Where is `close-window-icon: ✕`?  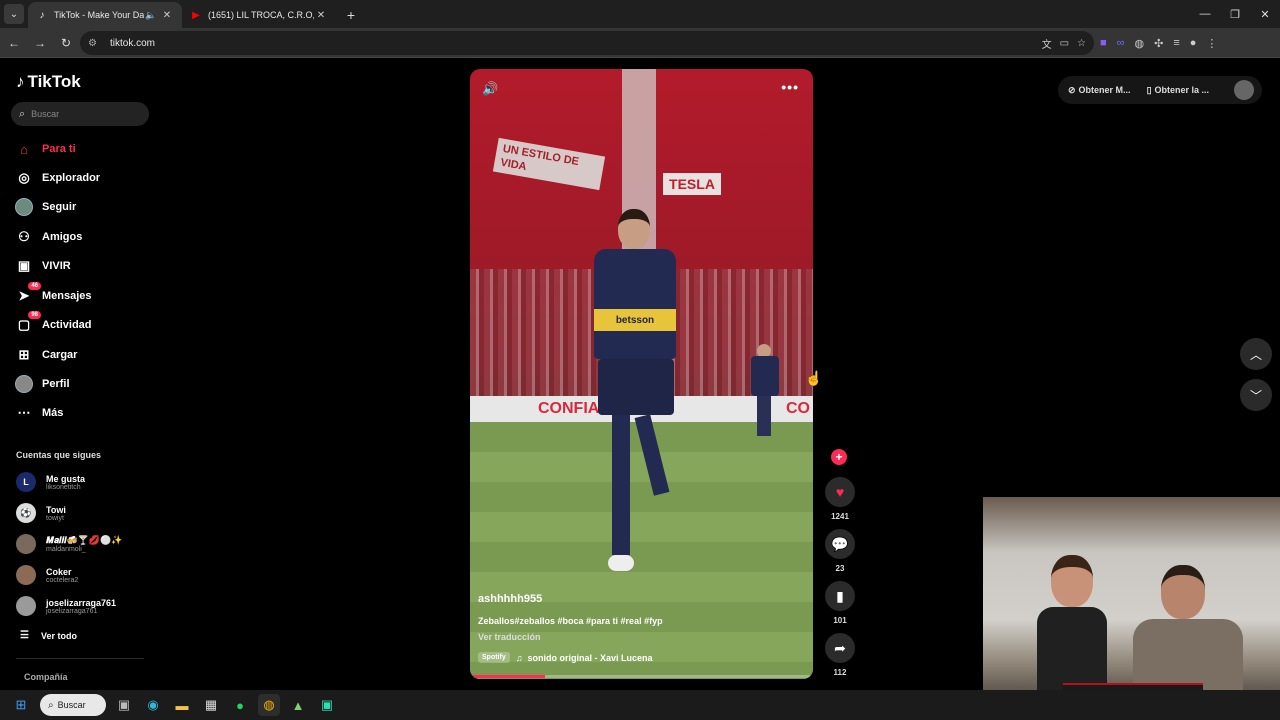
close-window-icon: ✕ is located at coordinates (1265, 14).